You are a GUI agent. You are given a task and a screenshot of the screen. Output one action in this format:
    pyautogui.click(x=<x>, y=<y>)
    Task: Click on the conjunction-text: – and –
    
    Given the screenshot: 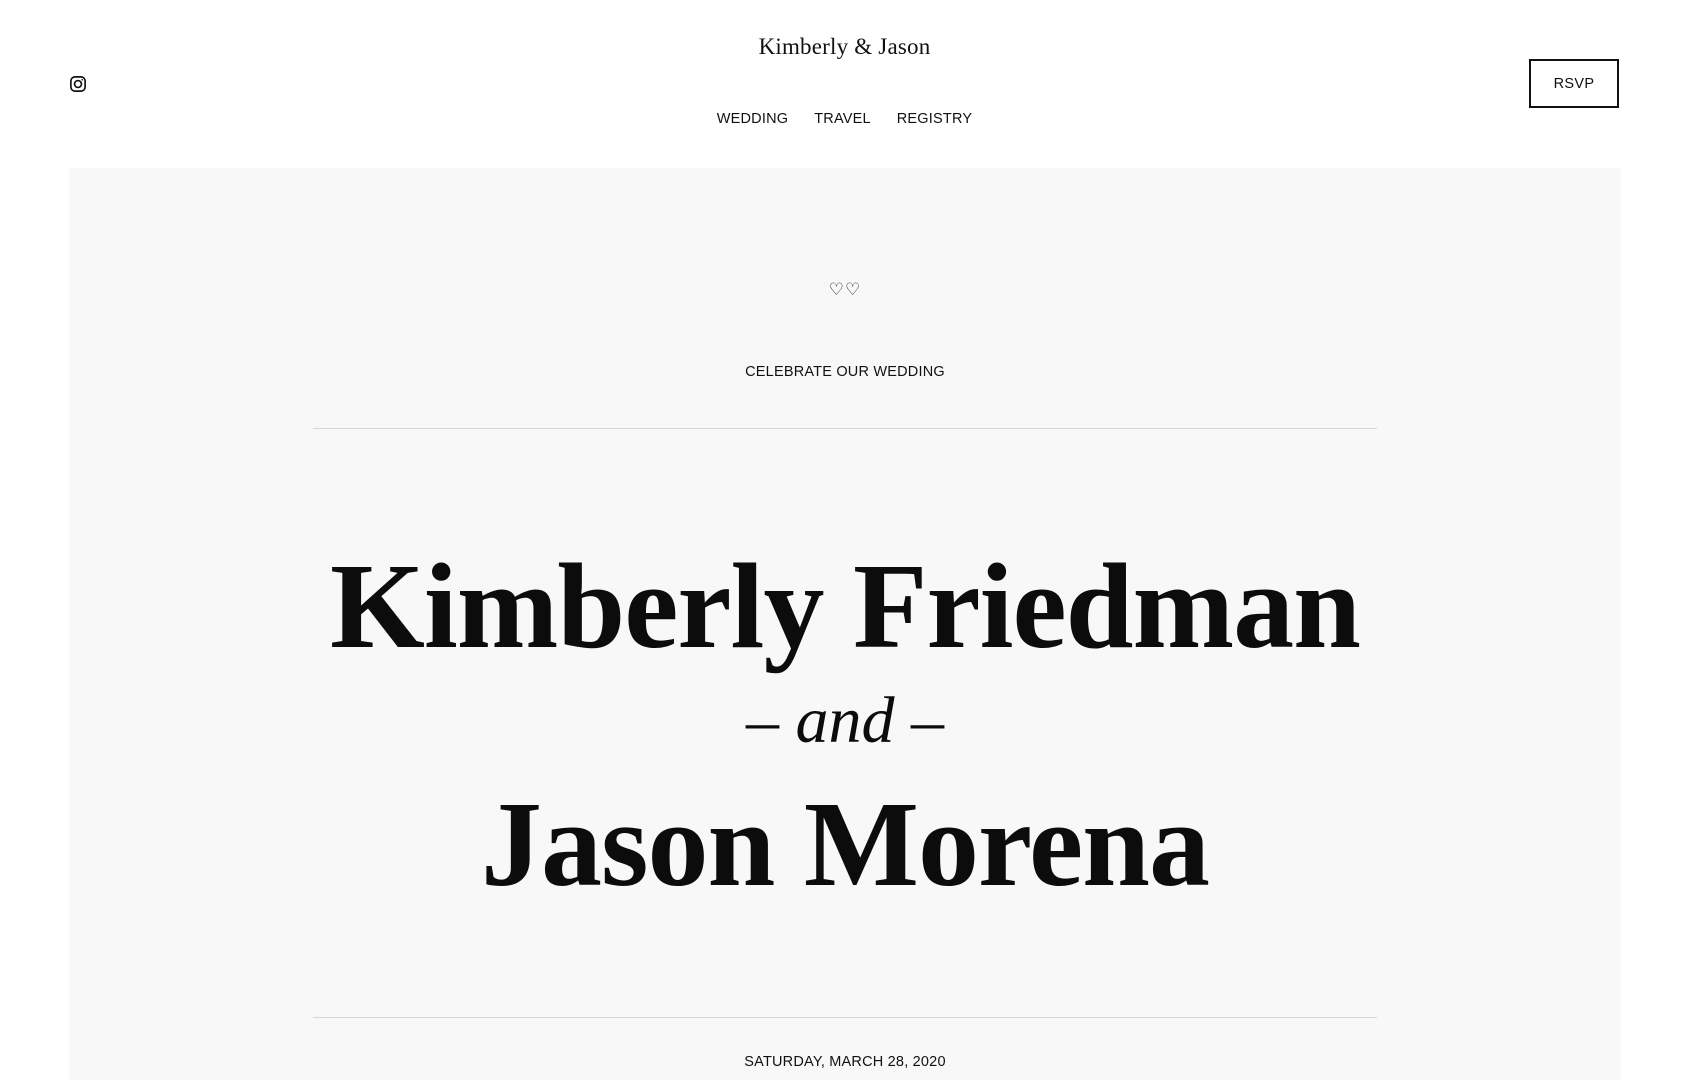 What is the action you would take?
    pyautogui.click(x=845, y=720)
    